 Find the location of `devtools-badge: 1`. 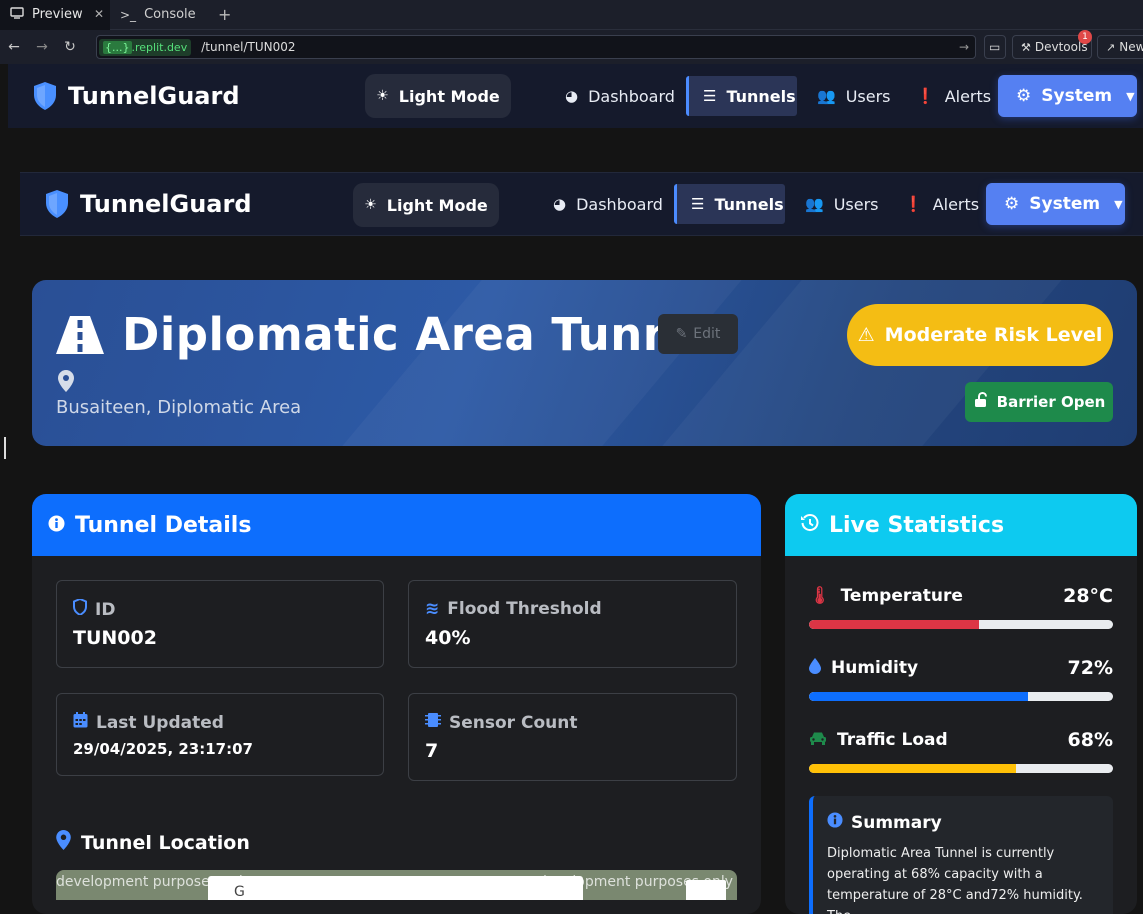

devtools-badge: 1 is located at coordinates (1085, 37).